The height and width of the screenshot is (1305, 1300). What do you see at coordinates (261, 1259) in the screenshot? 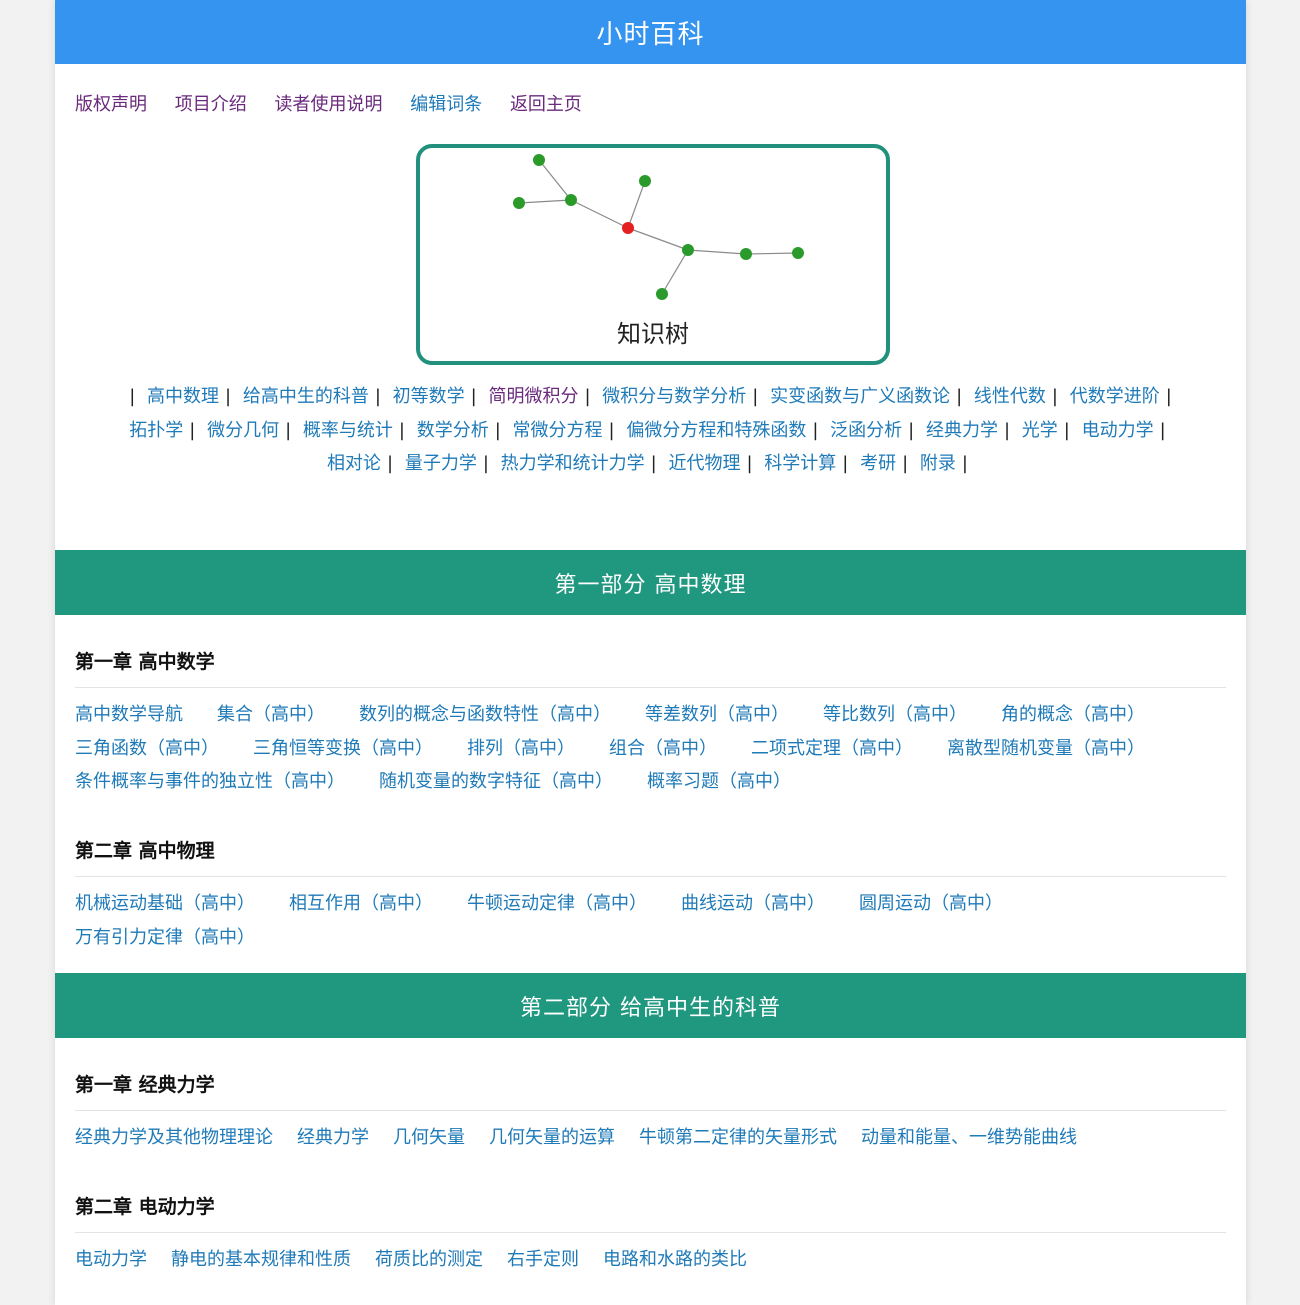
I see `entry-link: 静电的基本规律和性质` at bounding box center [261, 1259].